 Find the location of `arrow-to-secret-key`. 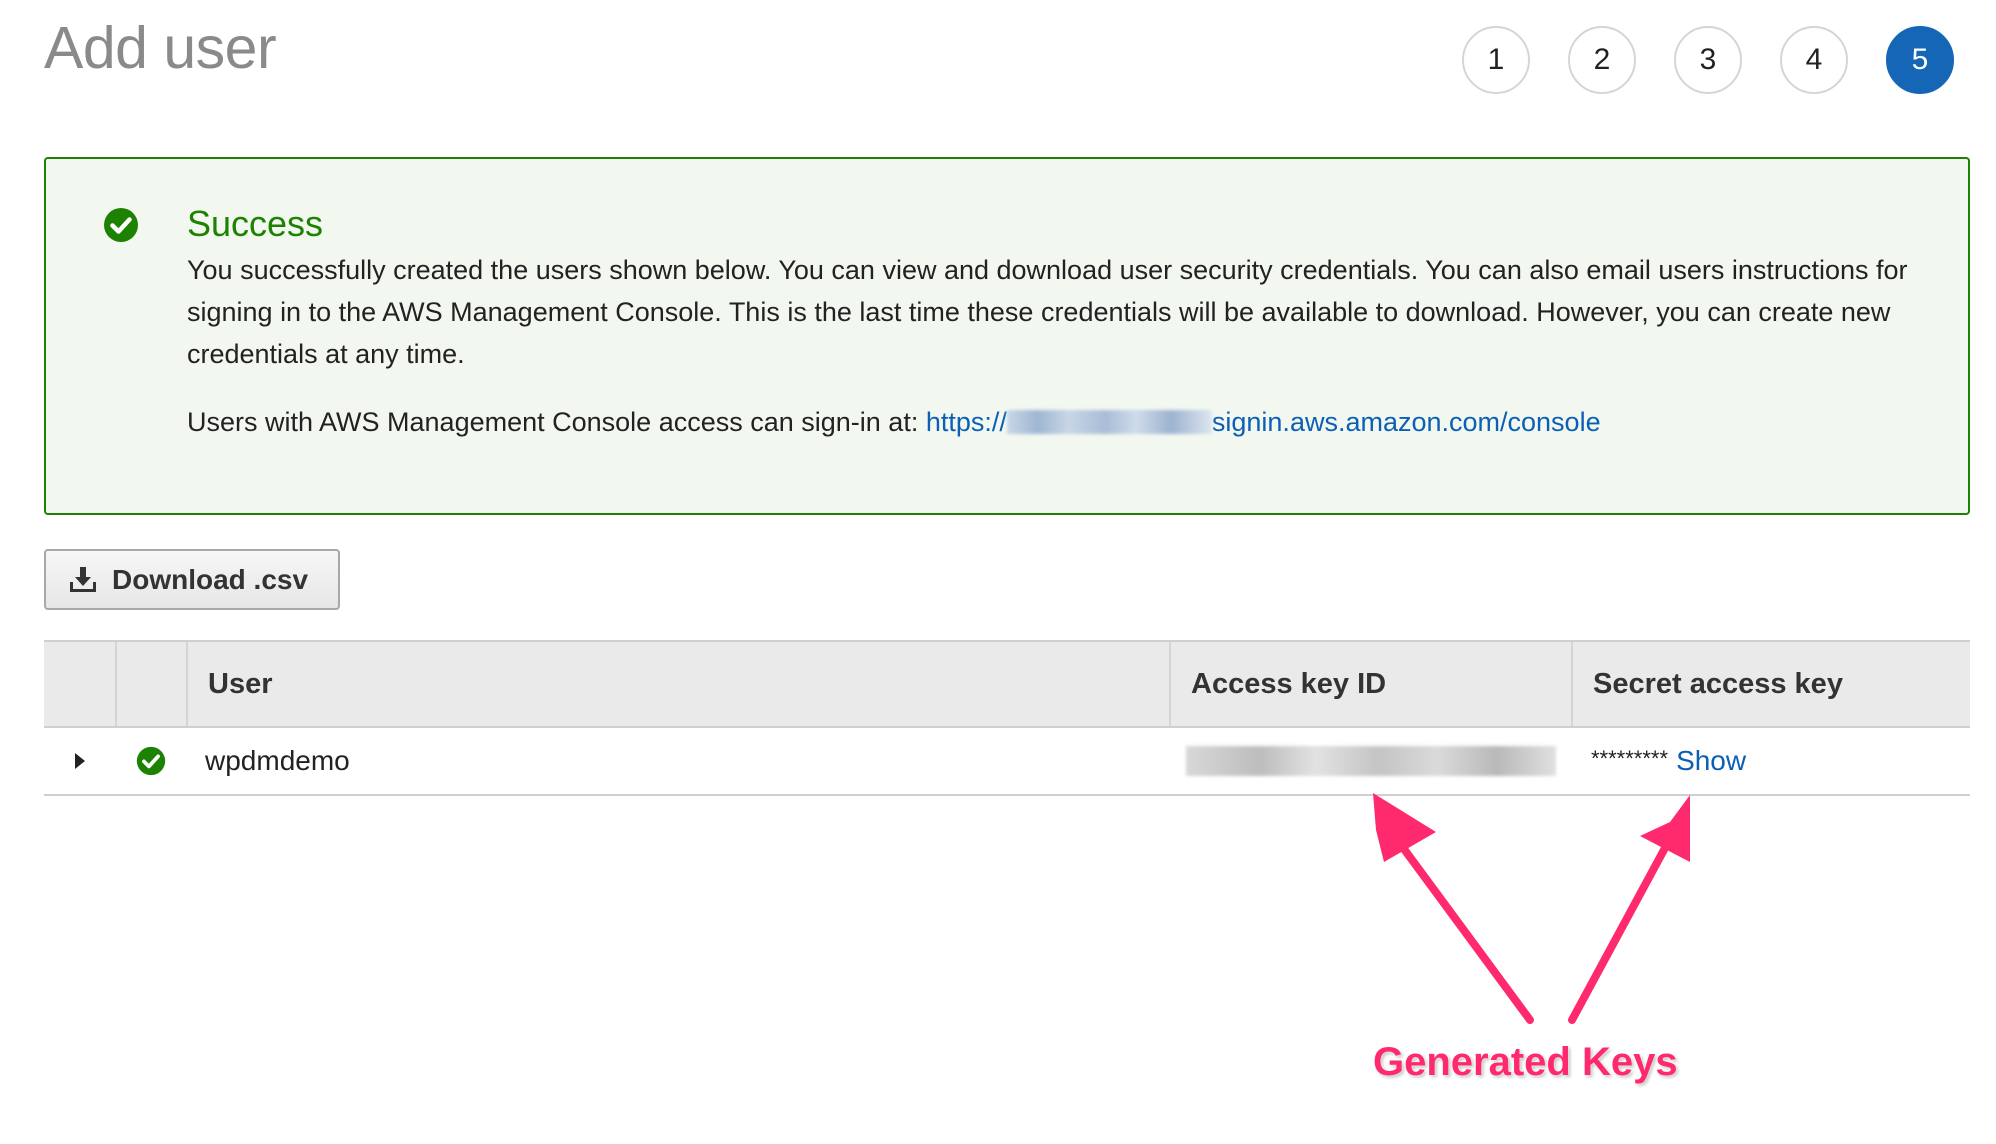

arrow-to-secret-key is located at coordinates (1629, 909).